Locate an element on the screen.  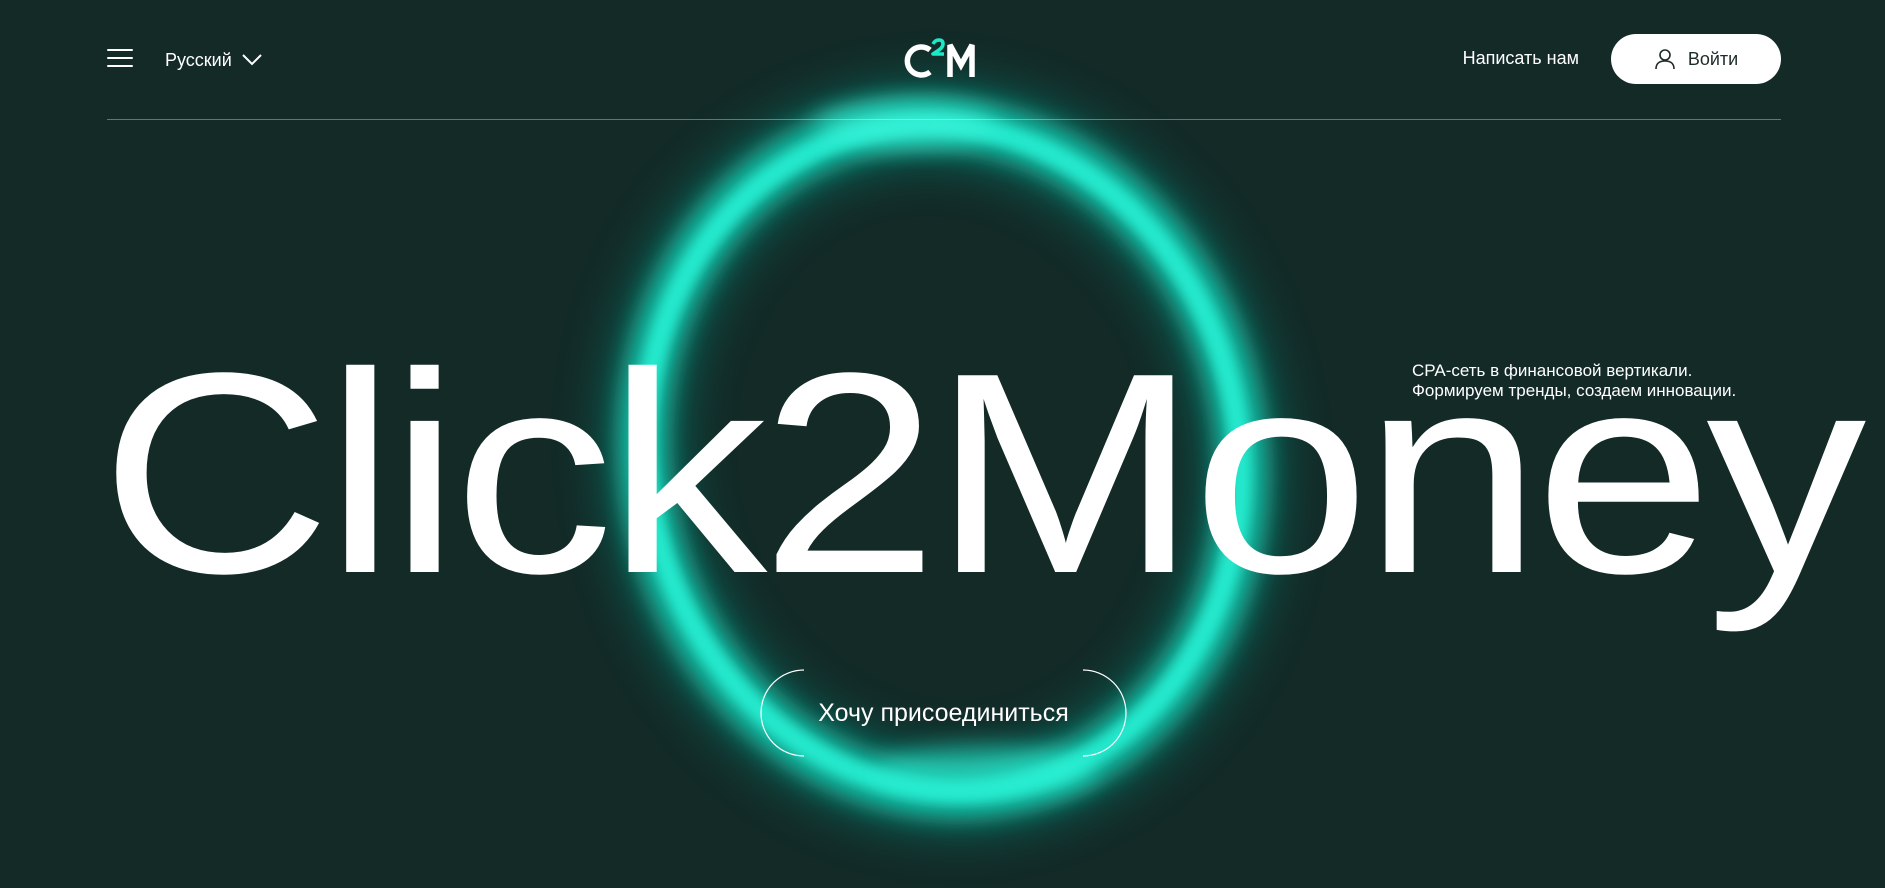
site-header: Русский Написать нам Войти is located at coordinates (944, 60).